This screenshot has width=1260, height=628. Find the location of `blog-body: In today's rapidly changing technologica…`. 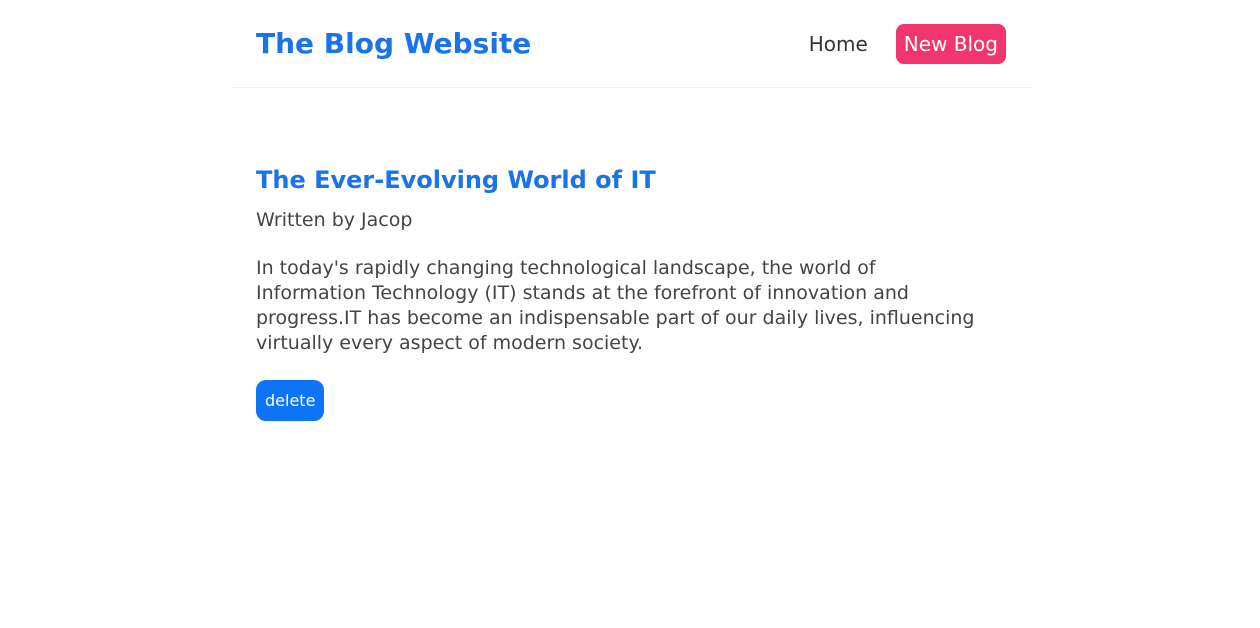

blog-body: In today's rapidly changing technologica… is located at coordinates (615, 305).